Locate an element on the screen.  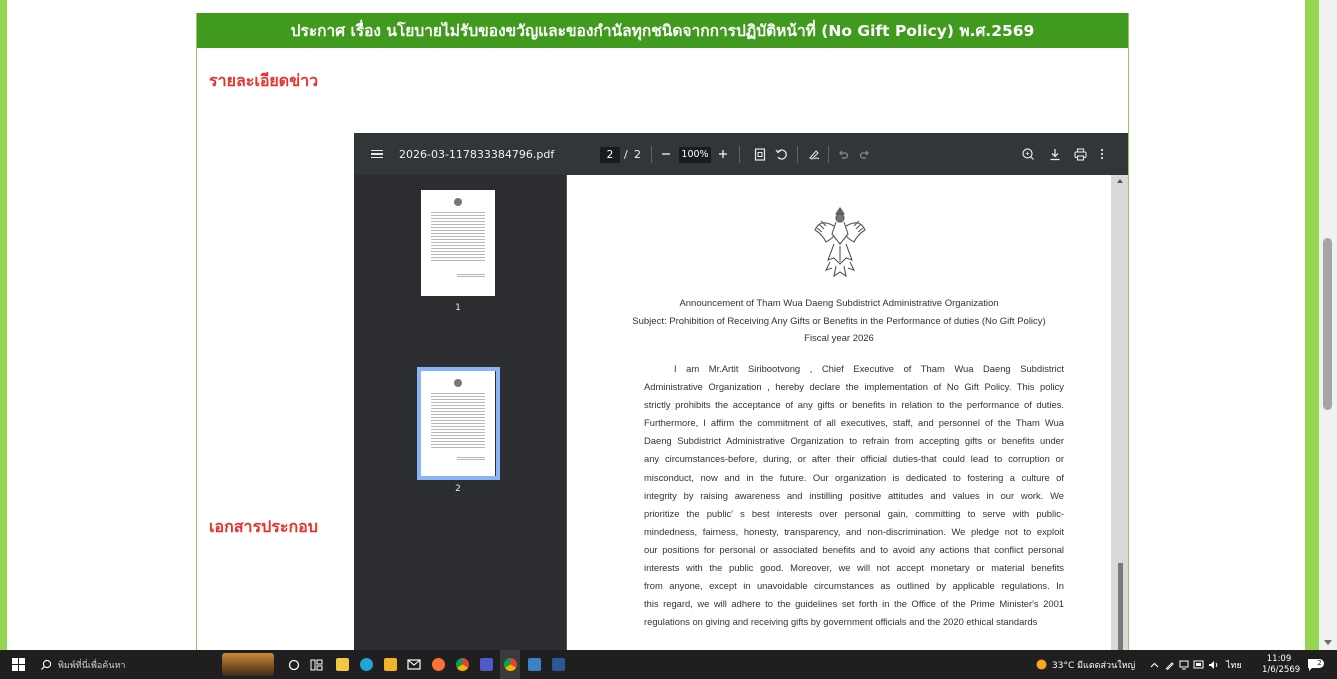
system-clock: 11:09 1/6/2569 is located at coordinates (1281, 665).